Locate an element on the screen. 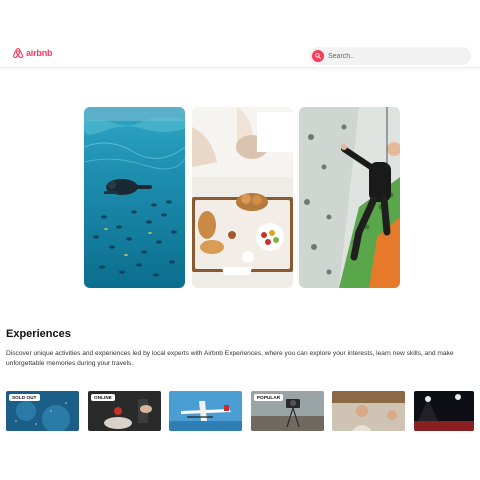 The width and height of the screenshot is (480, 480). hero-image-climbing is located at coordinates (349, 197).